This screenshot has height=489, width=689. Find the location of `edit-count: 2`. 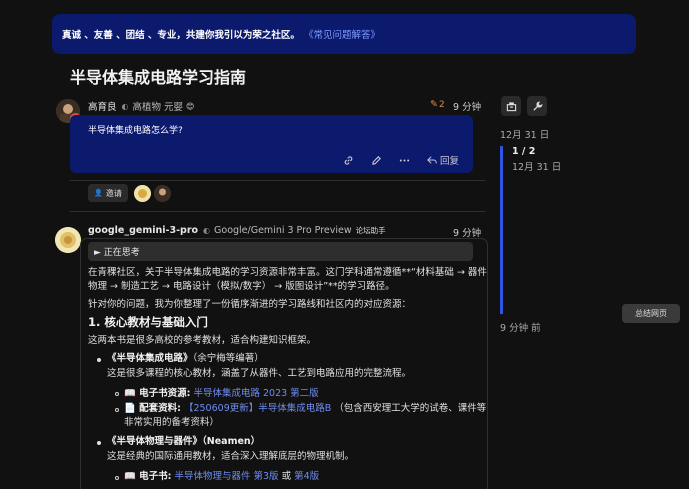

edit-count: 2 is located at coordinates (441, 105).